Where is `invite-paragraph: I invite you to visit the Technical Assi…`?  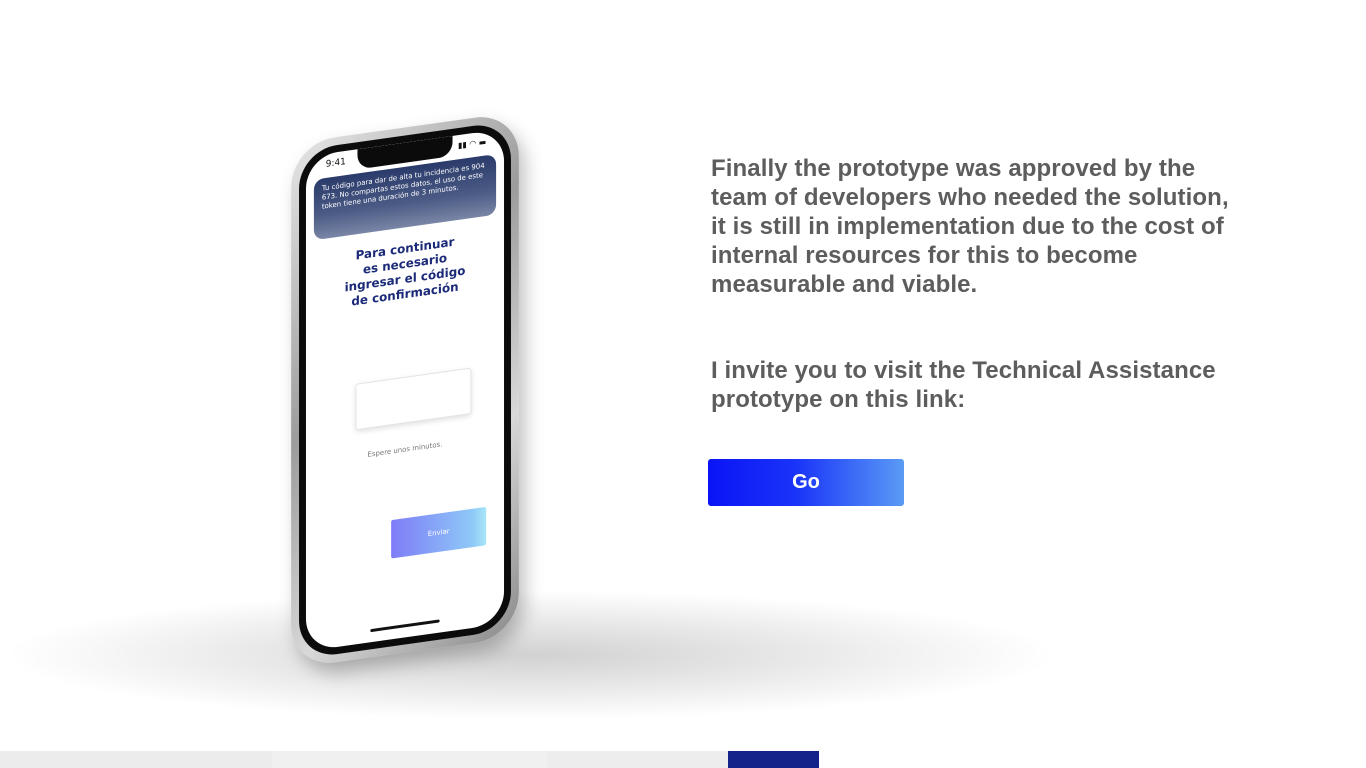 invite-paragraph: I invite you to visit the Technical Assi… is located at coordinates (963, 385).